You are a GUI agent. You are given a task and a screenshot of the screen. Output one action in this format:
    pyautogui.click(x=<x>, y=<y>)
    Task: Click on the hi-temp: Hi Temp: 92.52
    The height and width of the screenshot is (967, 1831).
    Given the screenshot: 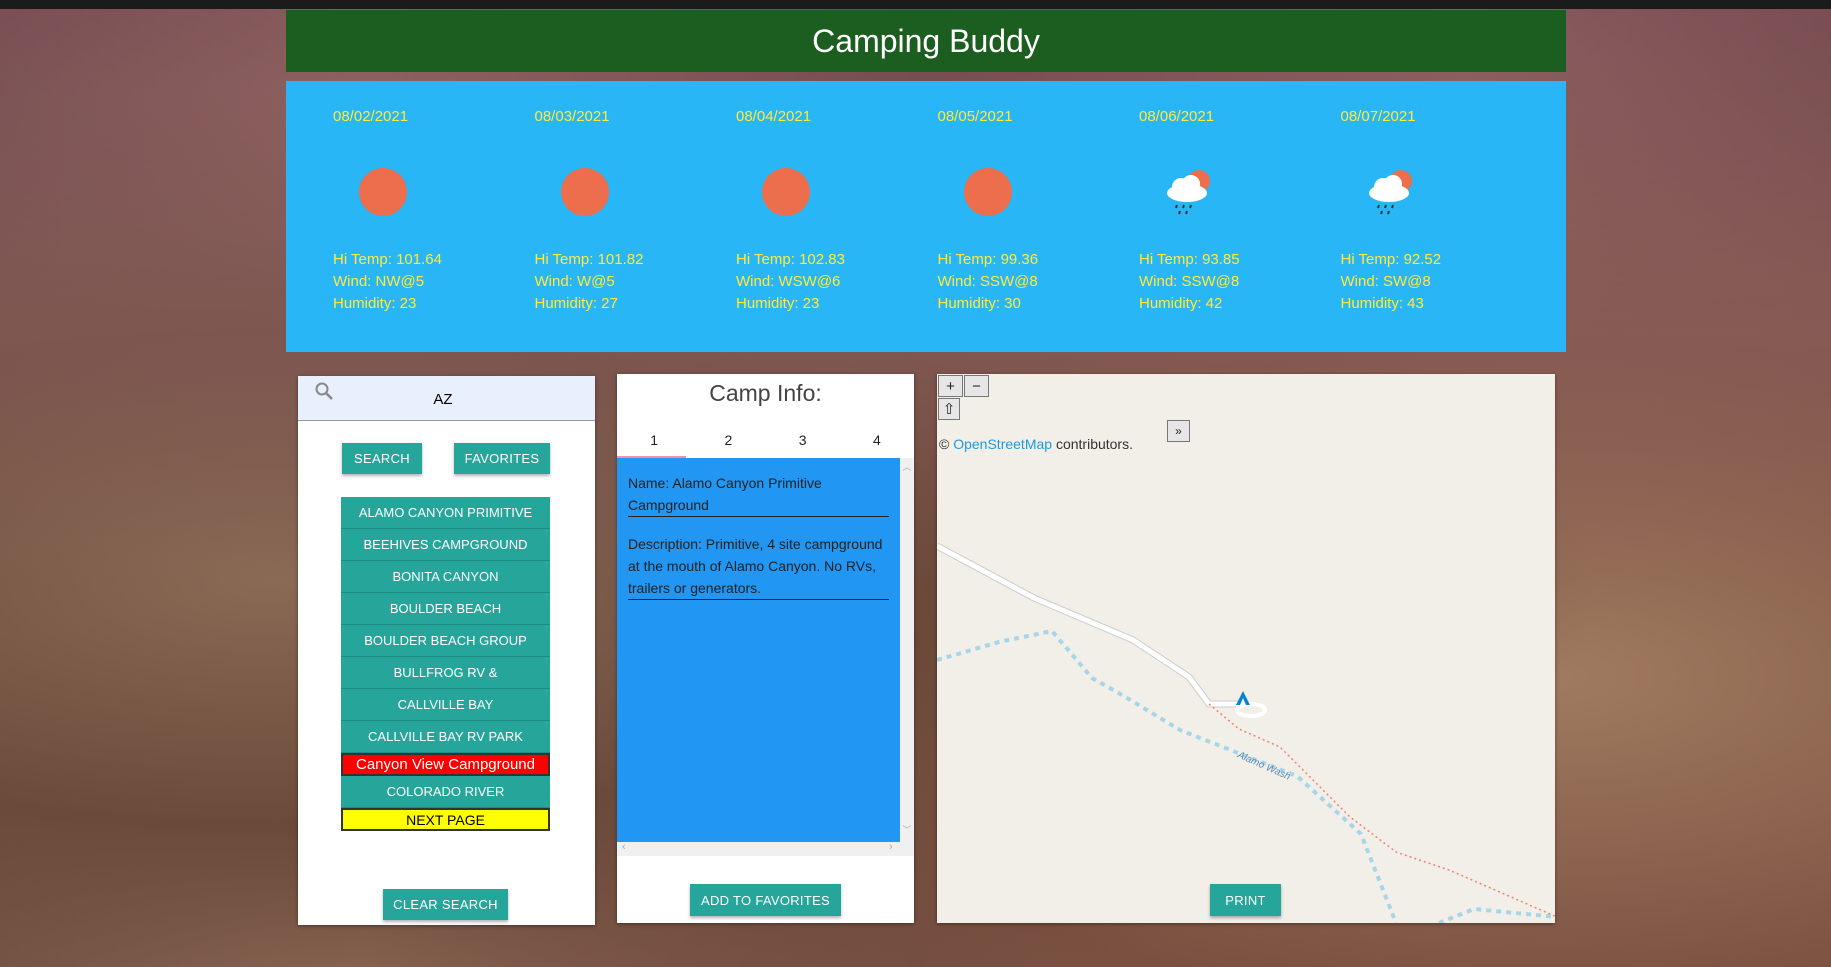 What is the action you would take?
    pyautogui.click(x=1391, y=259)
    